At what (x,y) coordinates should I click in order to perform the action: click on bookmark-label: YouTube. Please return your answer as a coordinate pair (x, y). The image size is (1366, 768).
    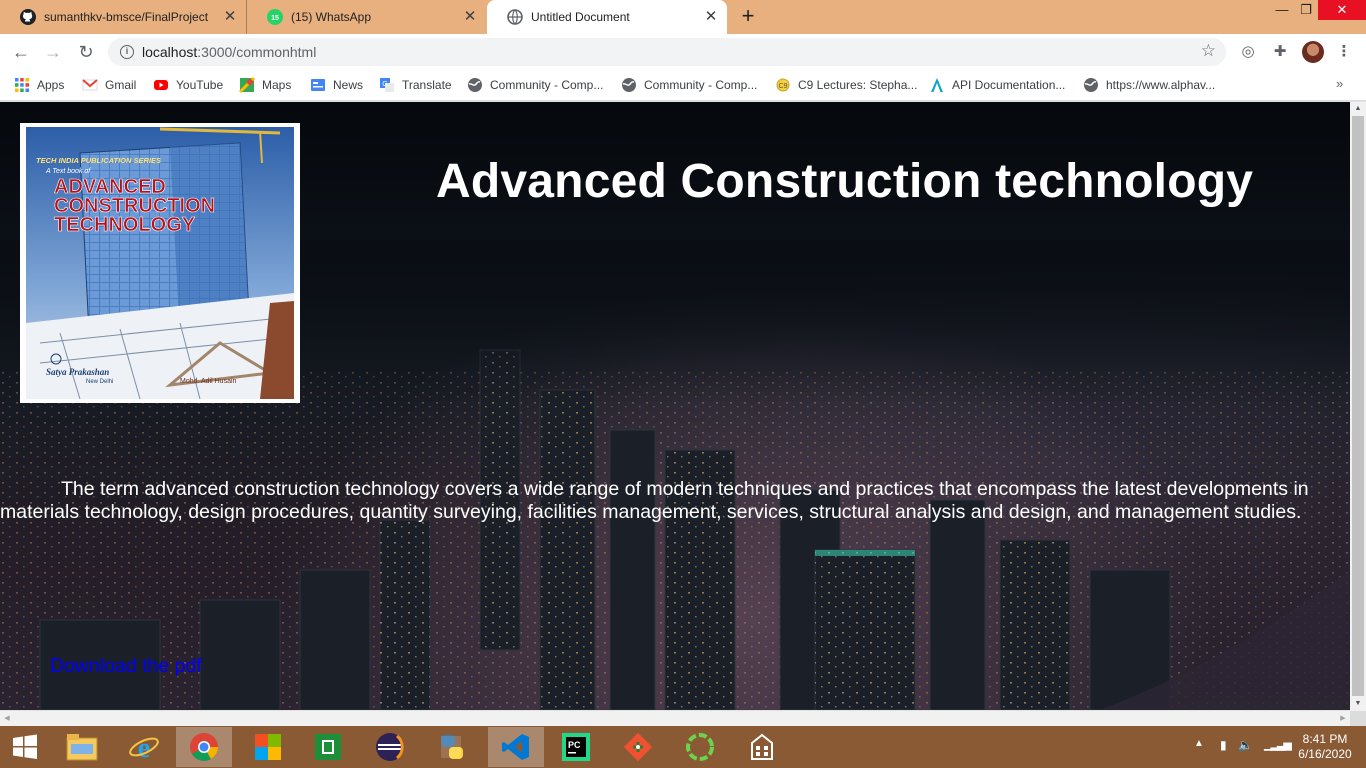
    Looking at the image, I should click on (200, 85).